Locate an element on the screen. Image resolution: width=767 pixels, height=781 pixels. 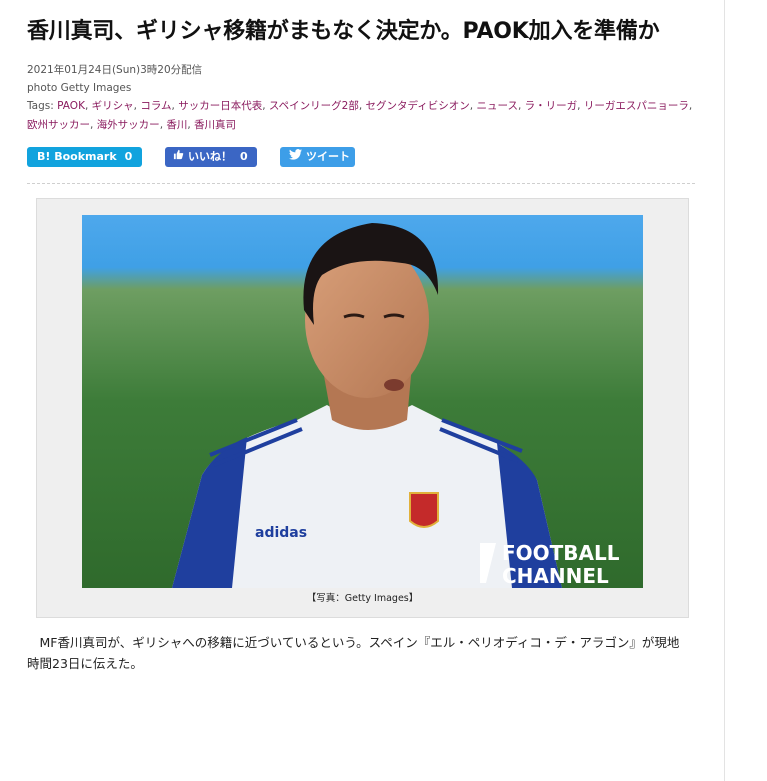
tags-label: Tags: is located at coordinates (40, 106).